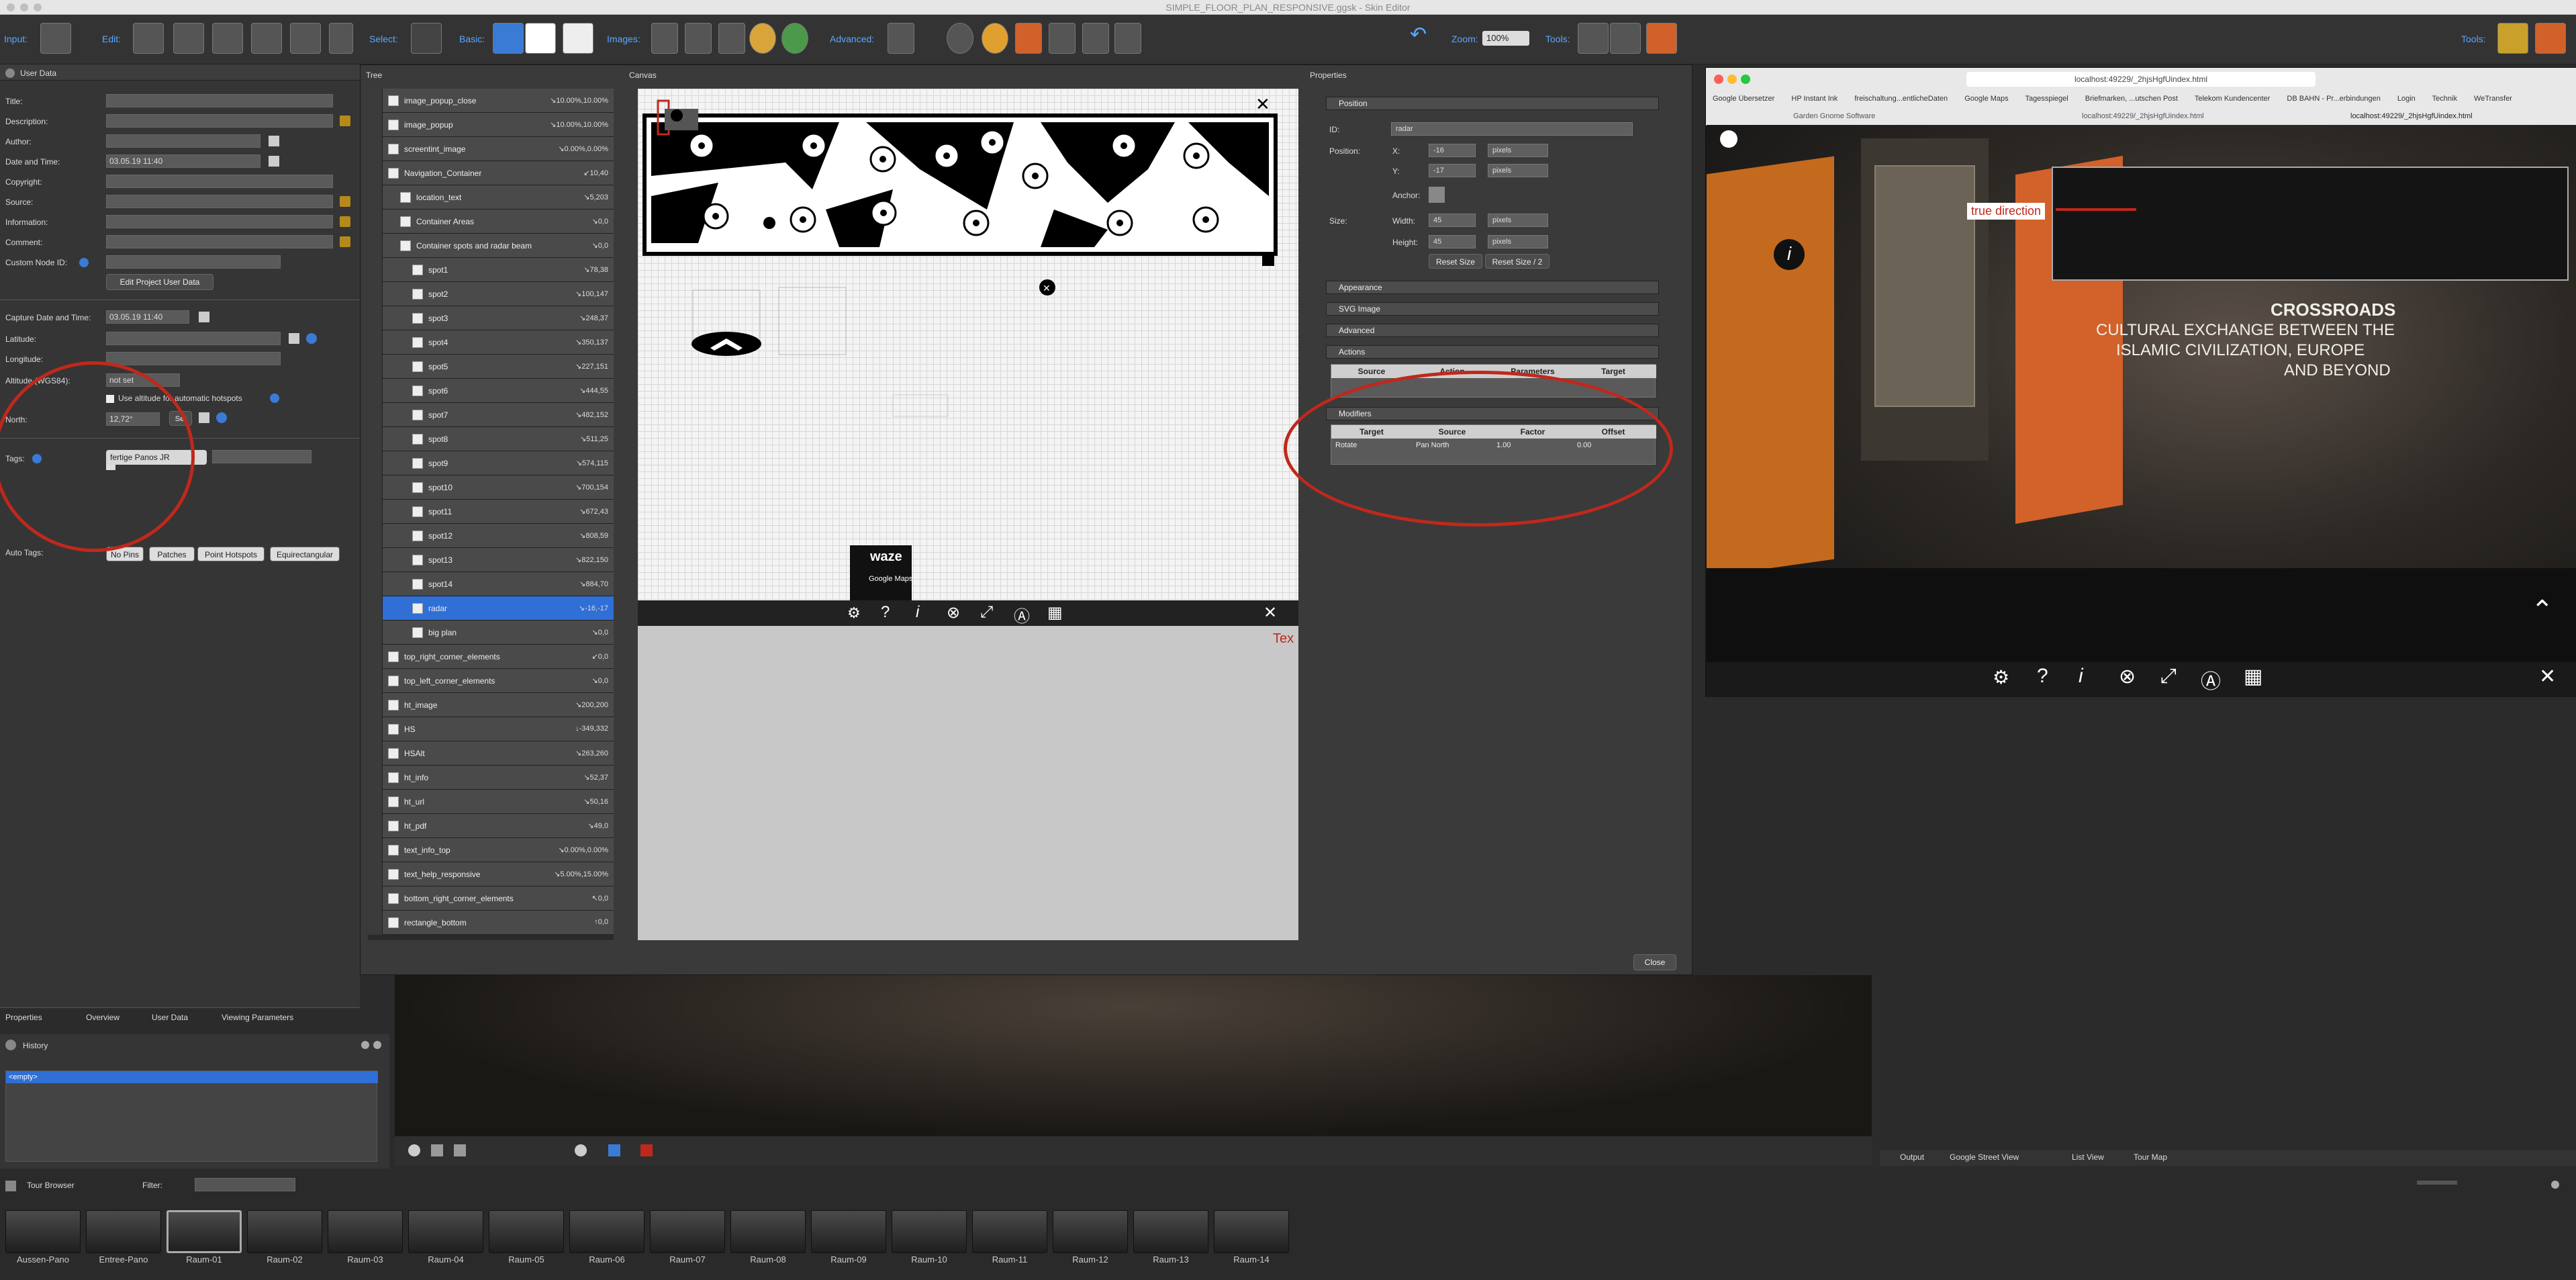 Image resolution: width=2576 pixels, height=1280 pixels. What do you see at coordinates (1912, 1157) in the screenshot?
I see `tab-output: Output` at bounding box center [1912, 1157].